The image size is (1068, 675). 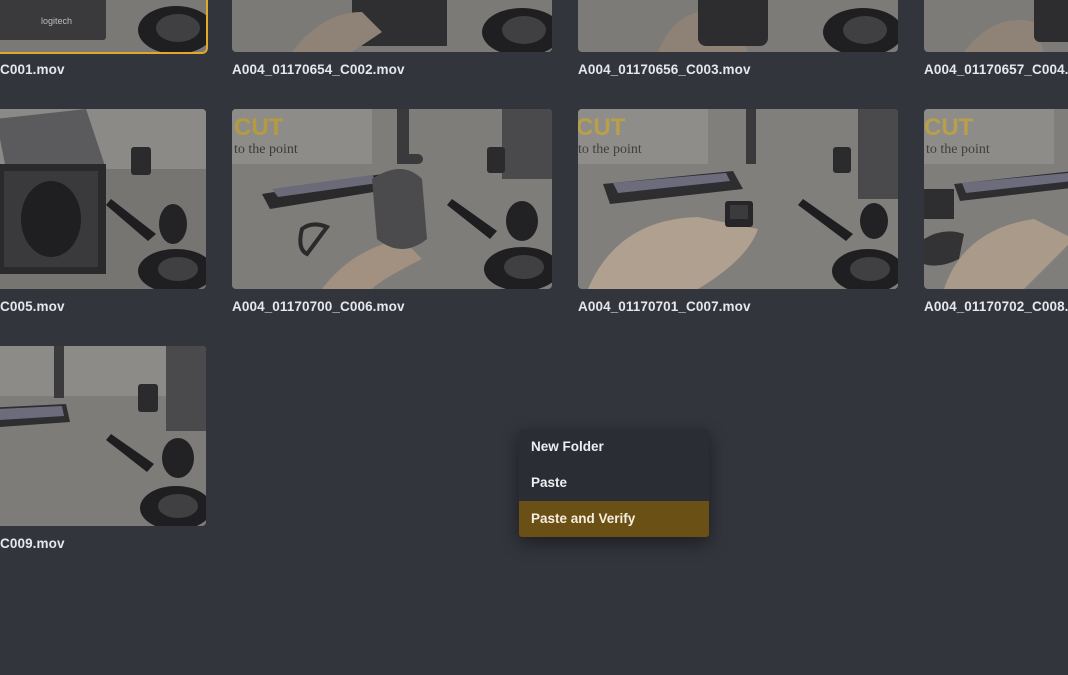 I want to click on clip-name: A004_01170700_C006.mov, so click(x=318, y=306).